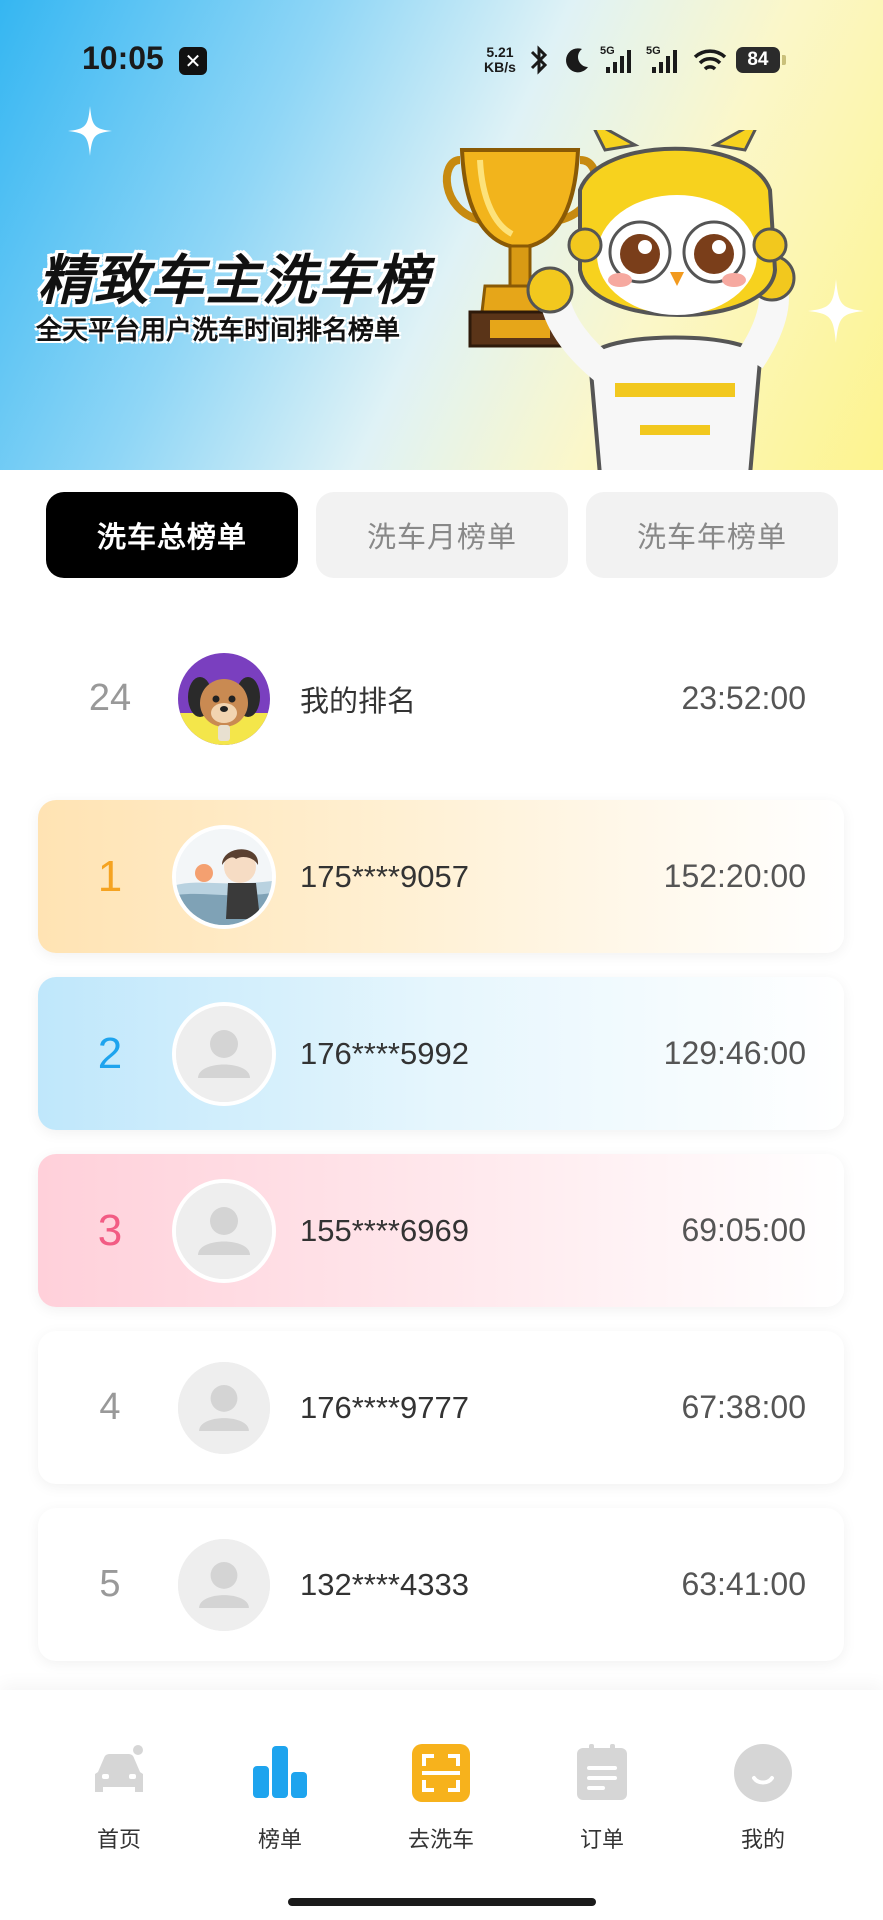  I want to click on wash-time: 152:20:00, so click(734, 876).